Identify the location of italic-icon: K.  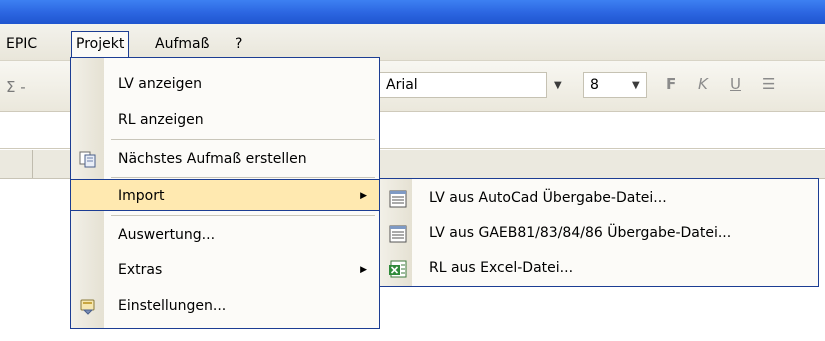
(703, 84).